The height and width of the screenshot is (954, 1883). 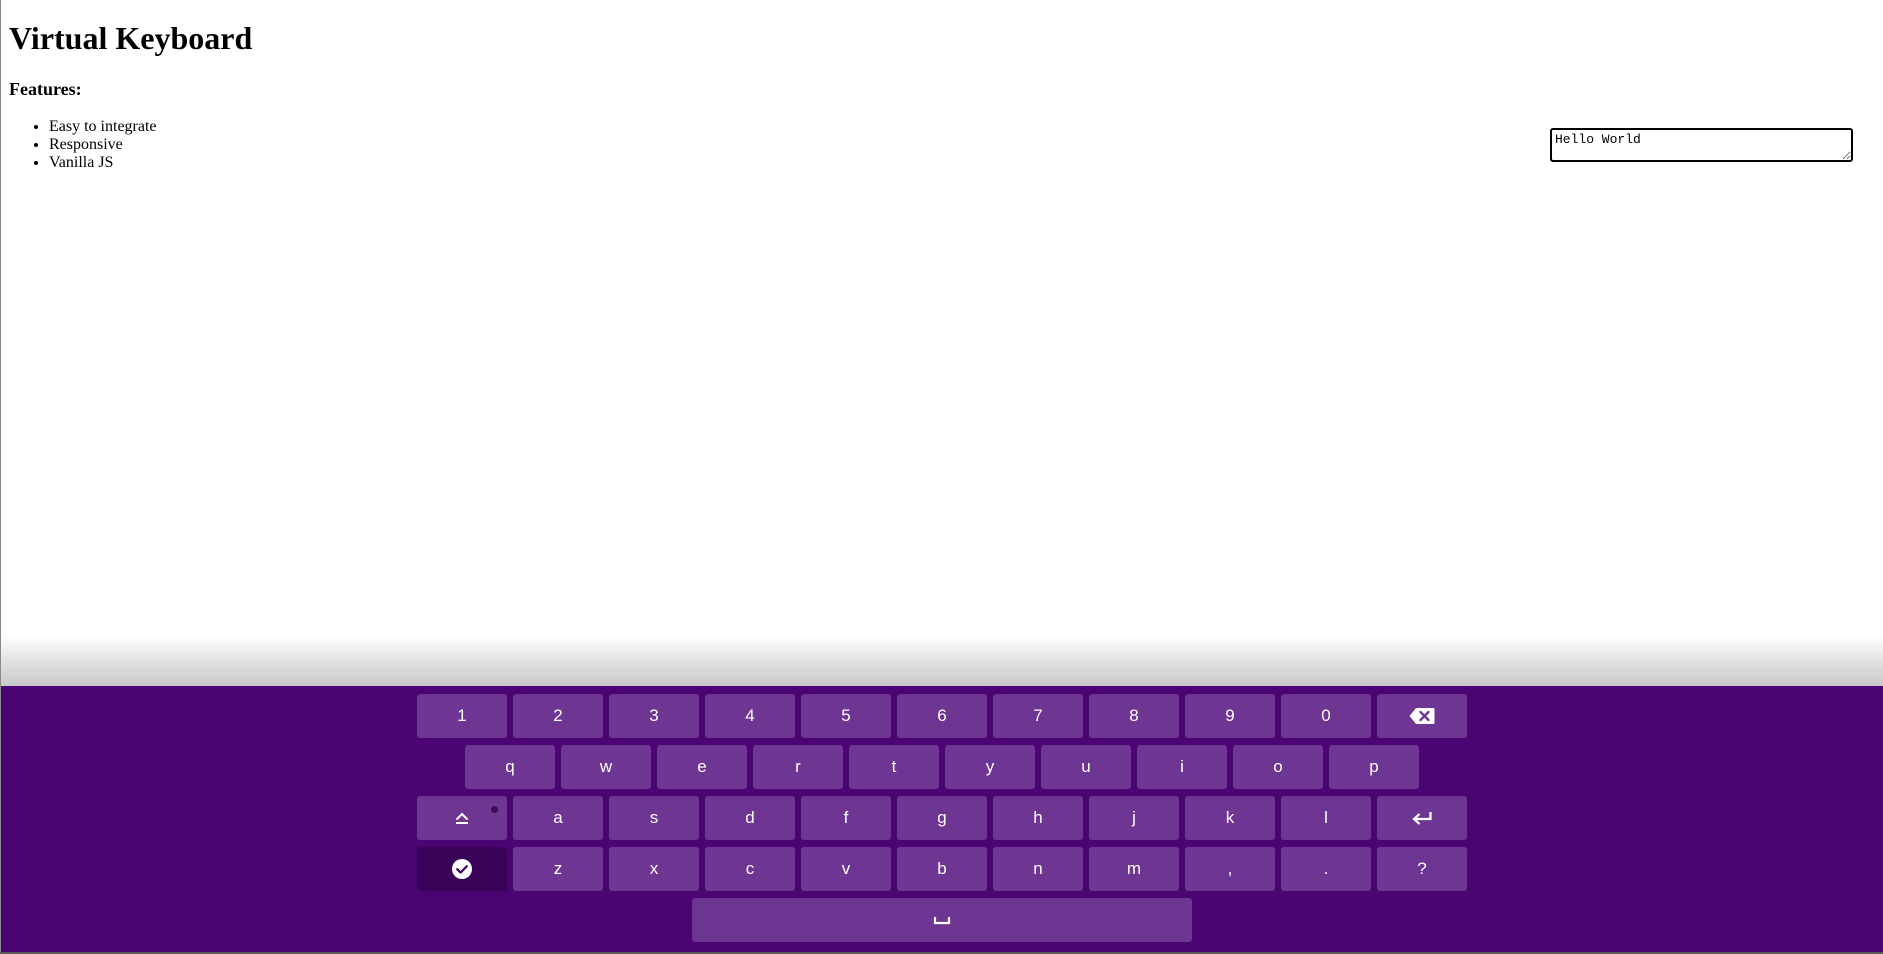 What do you see at coordinates (1038, 818) in the screenshot?
I see `key-h: h` at bounding box center [1038, 818].